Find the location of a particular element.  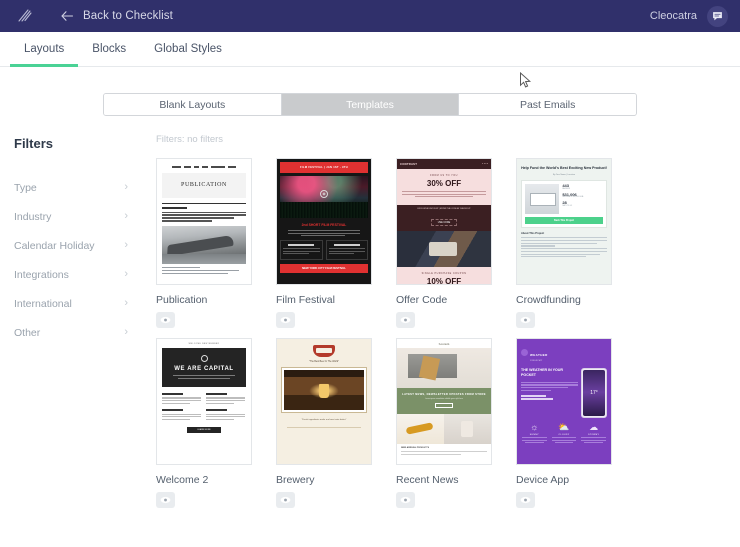

oc-eyebrow: FROM US TO YOU is located at coordinates (444, 175).